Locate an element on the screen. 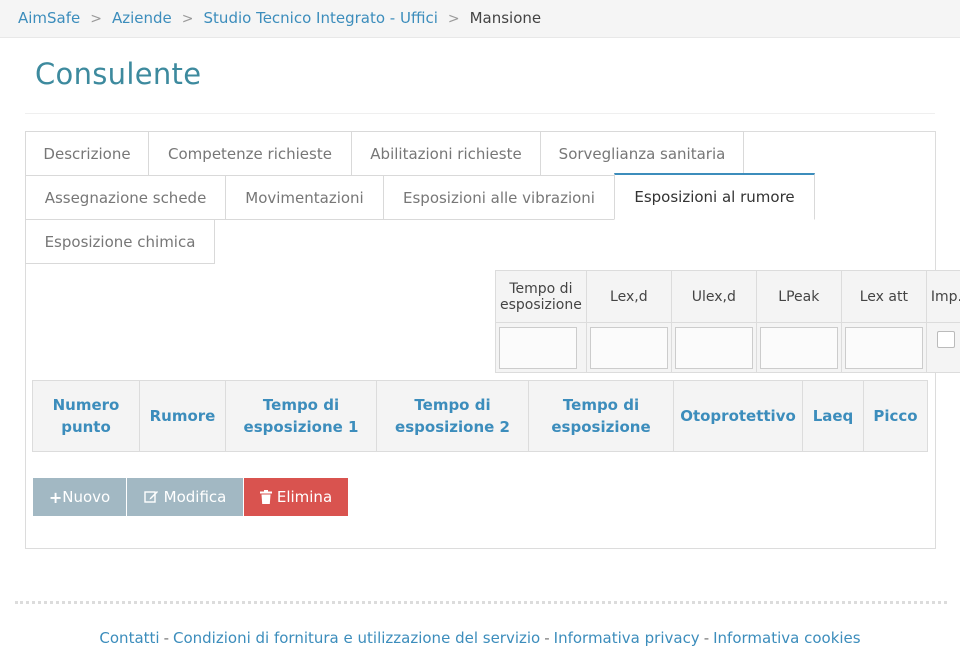 This screenshot has width=960, height=659. footer-divider is located at coordinates (481, 602).